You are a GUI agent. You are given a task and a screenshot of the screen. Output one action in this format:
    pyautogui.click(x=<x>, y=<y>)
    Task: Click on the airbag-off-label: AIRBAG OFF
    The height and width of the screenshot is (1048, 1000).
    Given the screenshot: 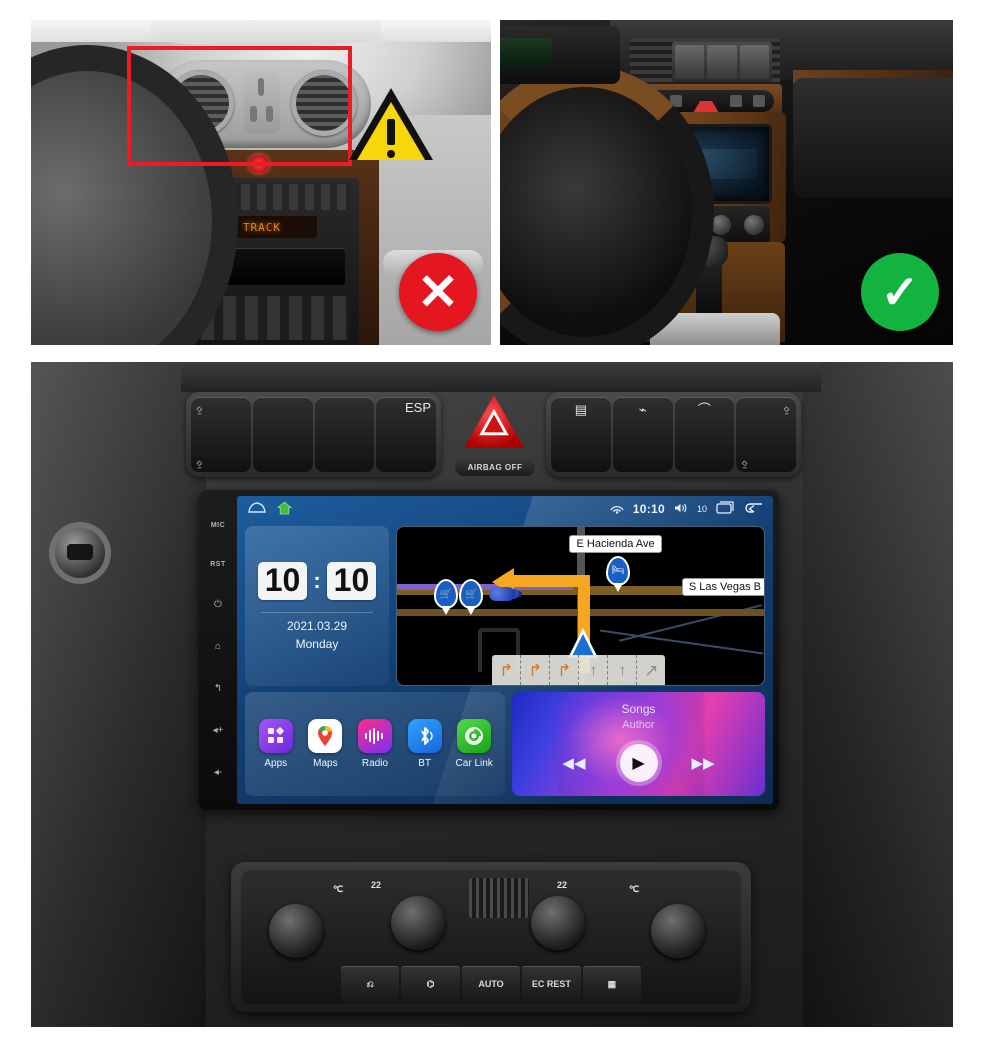 What is the action you would take?
    pyautogui.click(x=495, y=467)
    